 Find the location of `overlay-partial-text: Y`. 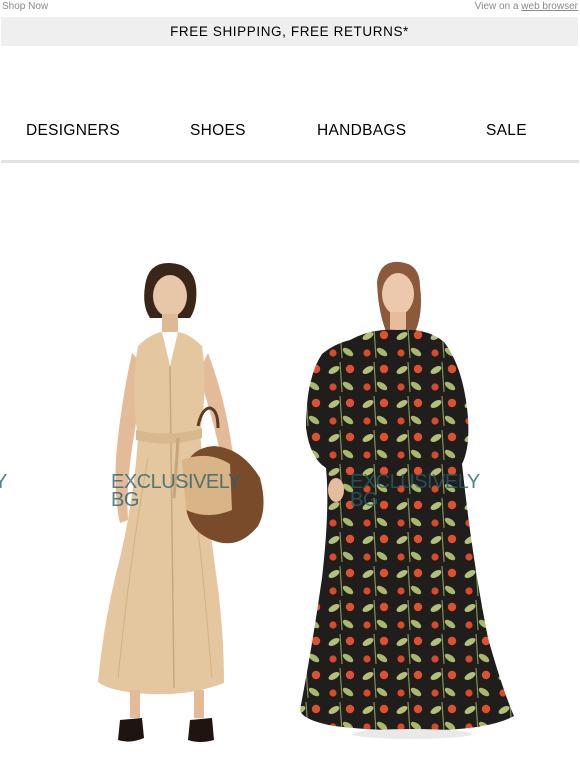

overlay-partial-text: Y is located at coordinates (3, 482).